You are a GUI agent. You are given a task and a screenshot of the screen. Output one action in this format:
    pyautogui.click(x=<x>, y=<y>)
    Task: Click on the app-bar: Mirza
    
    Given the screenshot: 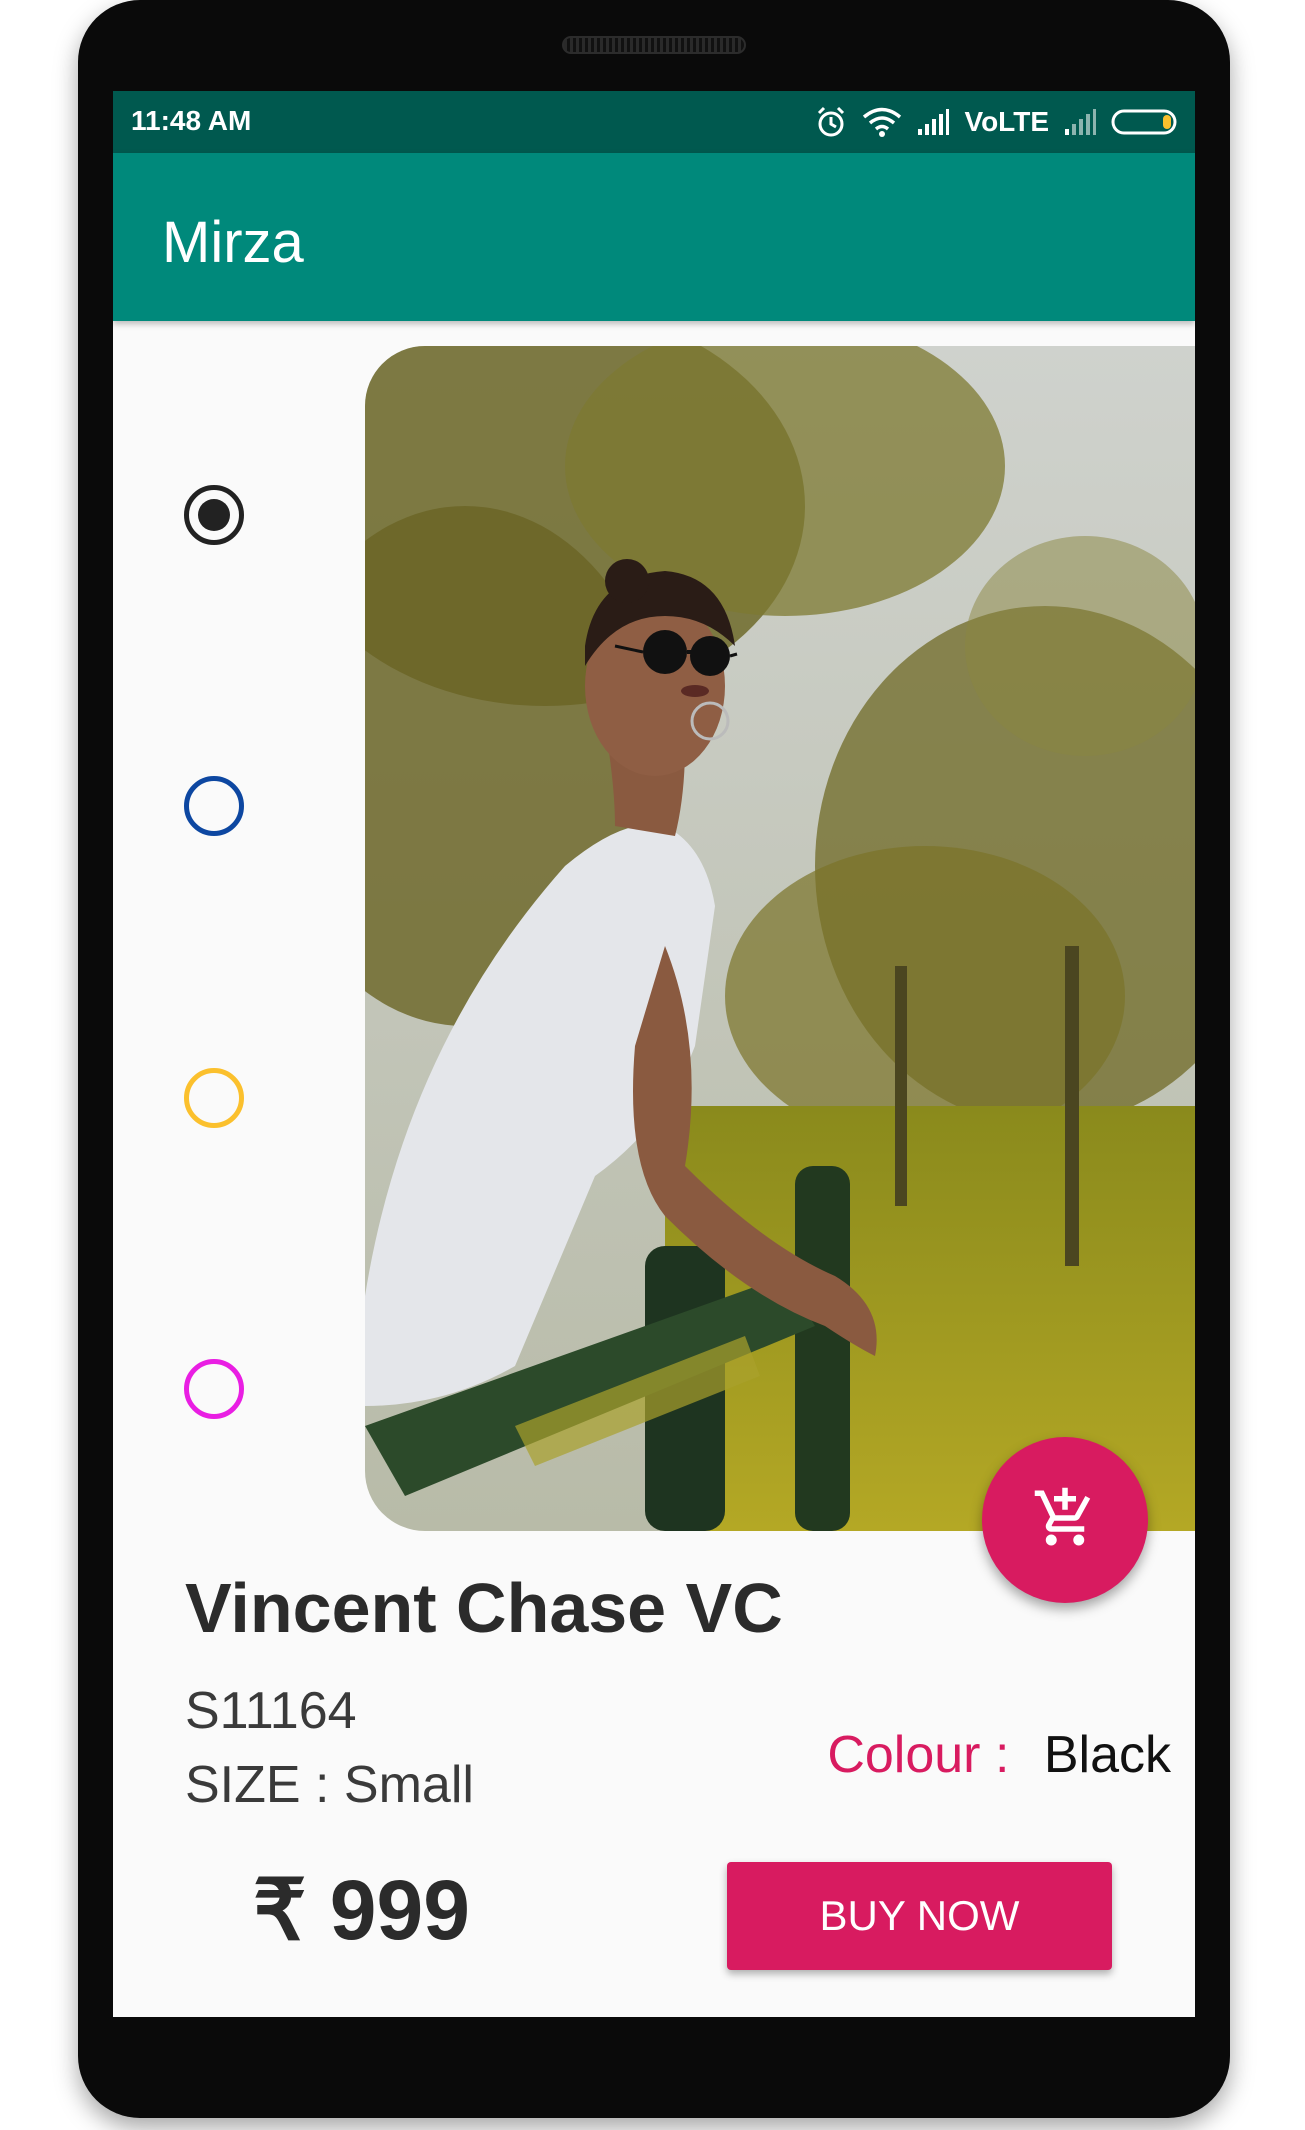 What is the action you would take?
    pyautogui.click(x=654, y=237)
    